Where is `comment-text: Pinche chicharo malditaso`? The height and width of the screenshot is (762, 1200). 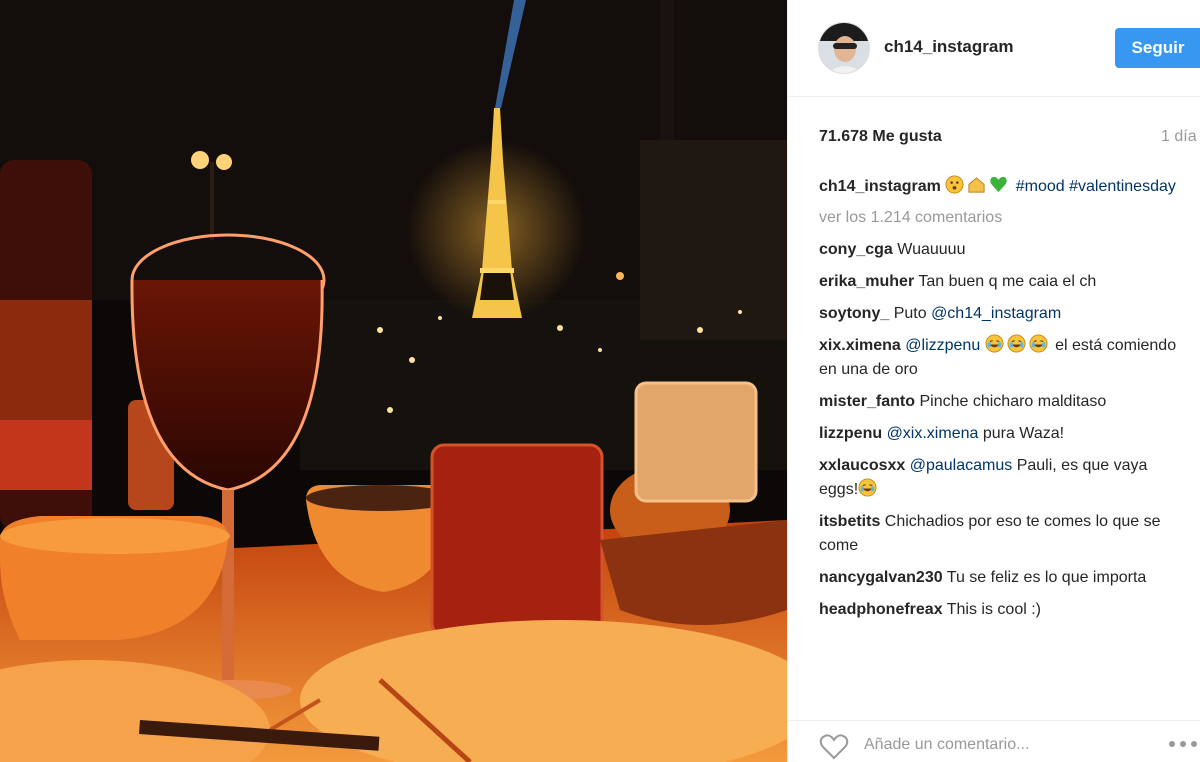 comment-text: Pinche chicharo malditaso is located at coordinates (1013, 401).